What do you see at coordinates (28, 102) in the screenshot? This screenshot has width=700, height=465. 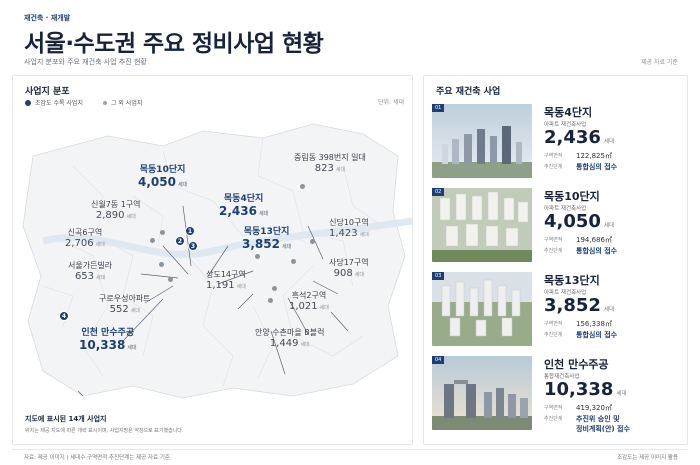 I see `key-site-icon` at bounding box center [28, 102].